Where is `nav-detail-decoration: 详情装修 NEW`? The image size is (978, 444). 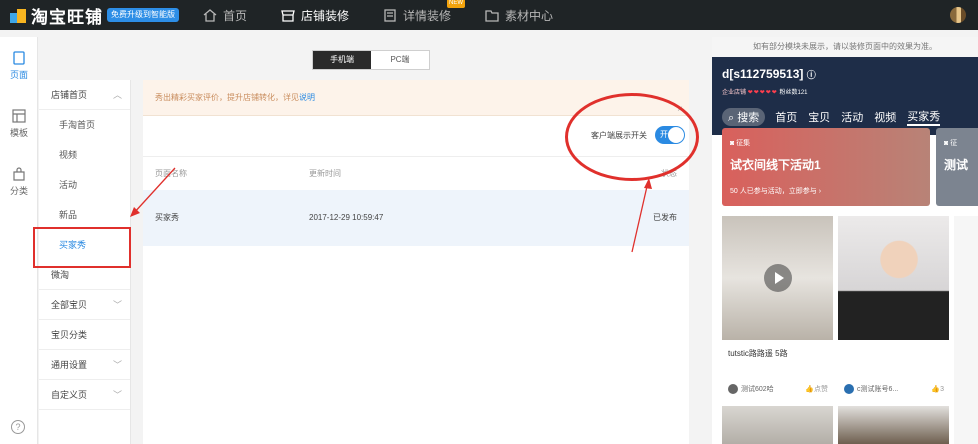
nav-detail-decoration: 详情装修 NEW is located at coordinates (424, 15).